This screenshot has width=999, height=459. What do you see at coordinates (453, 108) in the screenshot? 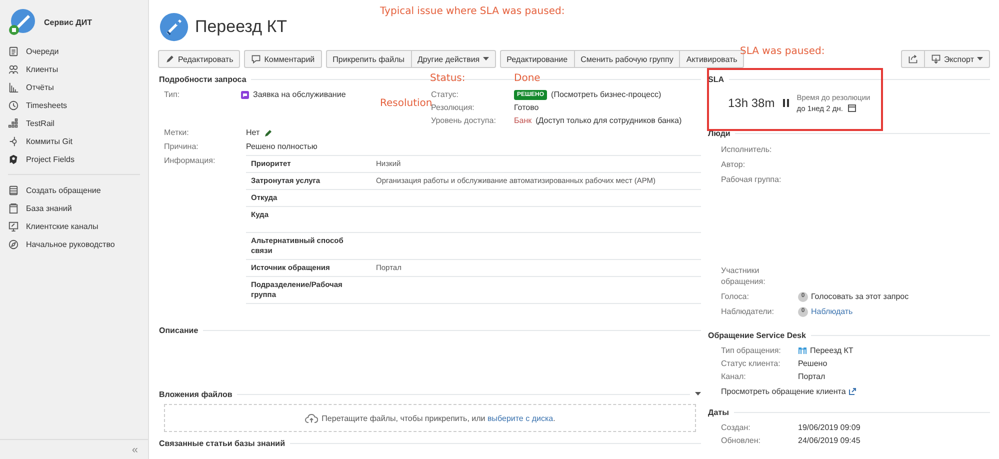
I see `field-label: Резолюция:` at bounding box center [453, 108].